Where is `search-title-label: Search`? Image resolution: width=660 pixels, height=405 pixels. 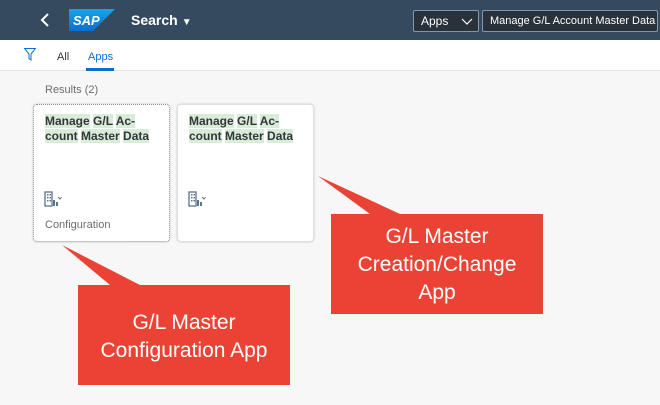
search-title-label: Search is located at coordinates (154, 20).